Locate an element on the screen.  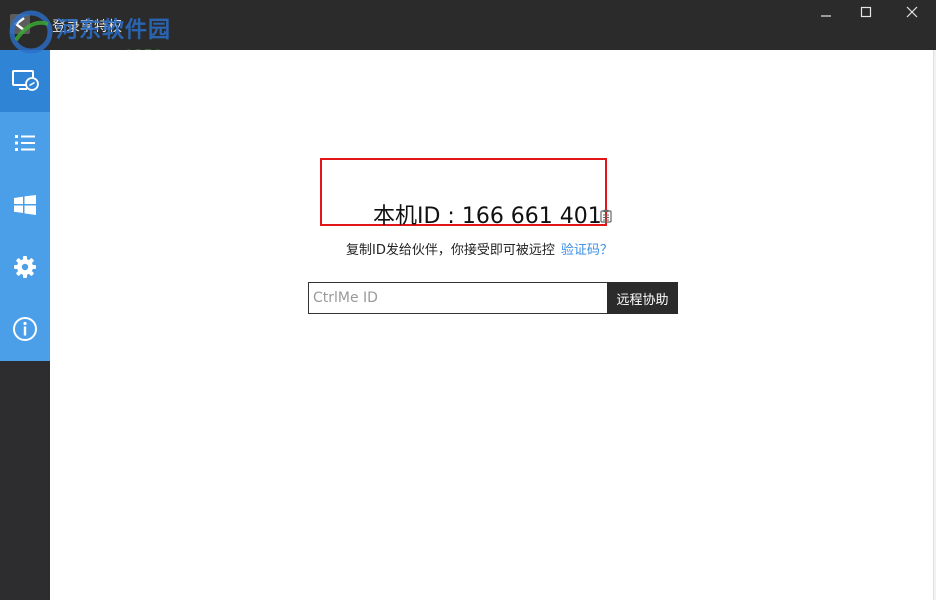
sidebar-item-remote is located at coordinates (25, 81).